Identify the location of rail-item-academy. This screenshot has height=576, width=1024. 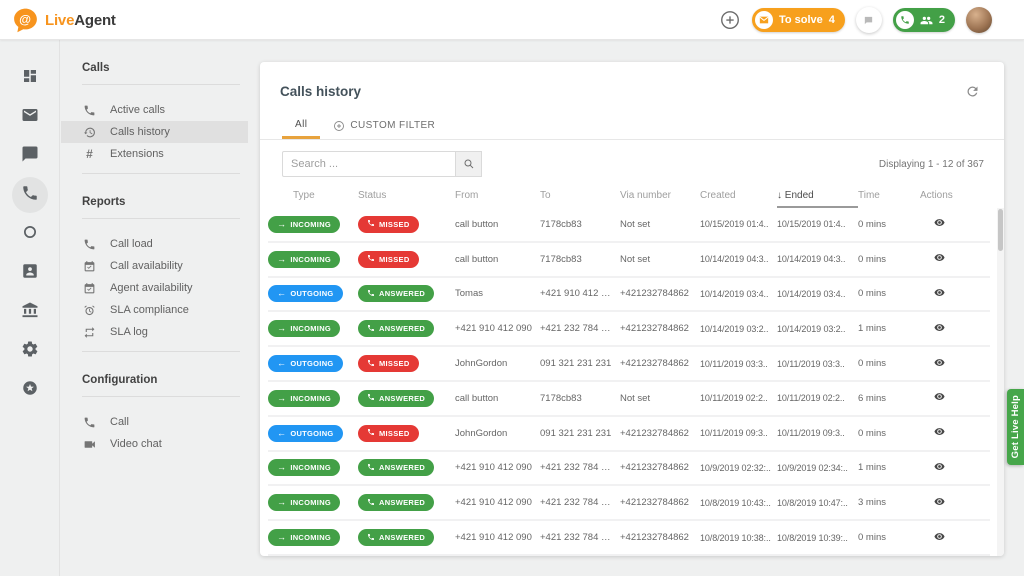
(30, 312).